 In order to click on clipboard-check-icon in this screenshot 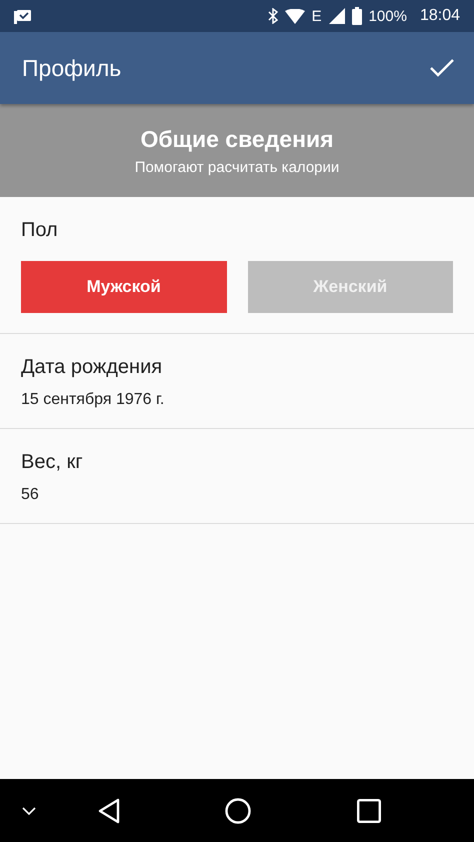, I will do `click(23, 16)`.